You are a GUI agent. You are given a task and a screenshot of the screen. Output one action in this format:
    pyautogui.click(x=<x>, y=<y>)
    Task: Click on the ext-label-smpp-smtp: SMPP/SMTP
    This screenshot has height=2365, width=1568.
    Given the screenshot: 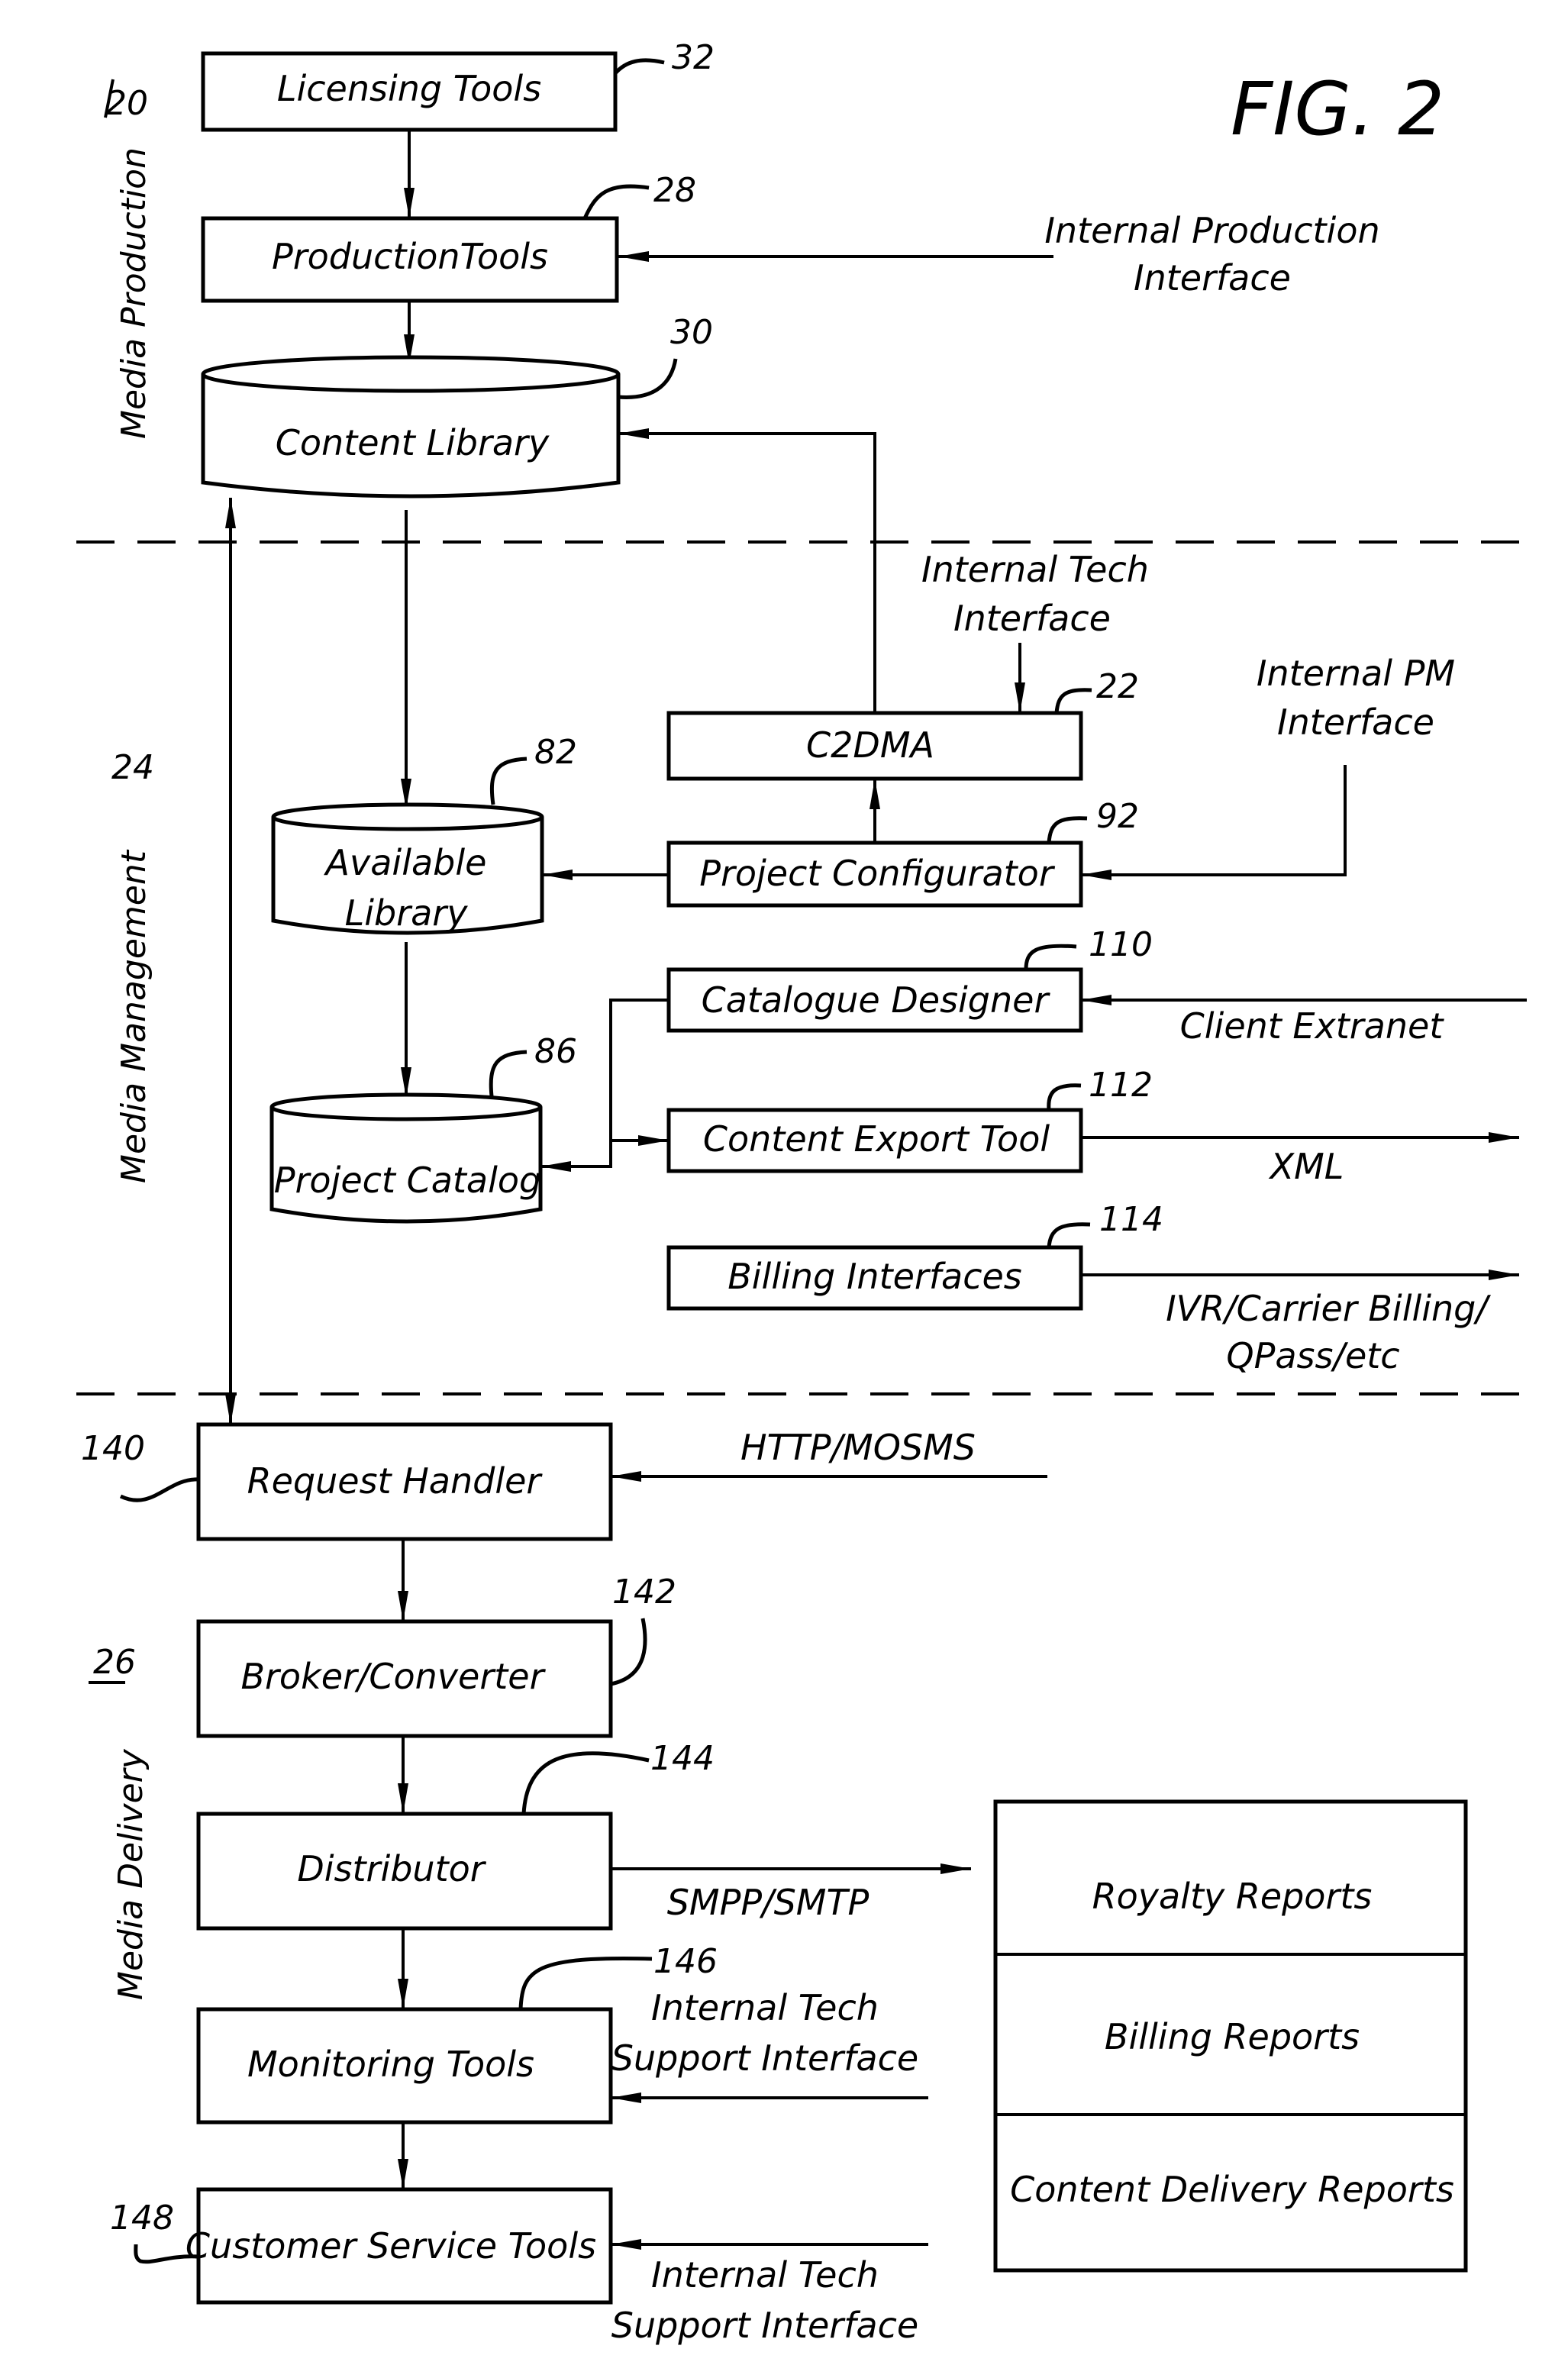 What is the action you would take?
    pyautogui.click(x=768, y=1903)
    